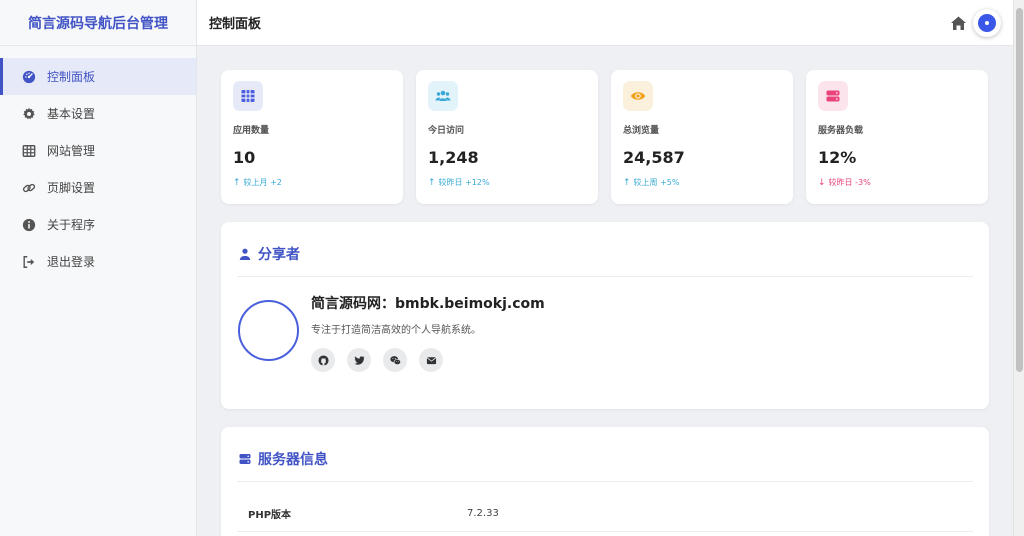 This screenshot has height=536, width=1024. What do you see at coordinates (446, 131) in the screenshot?
I see `stat-label: 今日访问` at bounding box center [446, 131].